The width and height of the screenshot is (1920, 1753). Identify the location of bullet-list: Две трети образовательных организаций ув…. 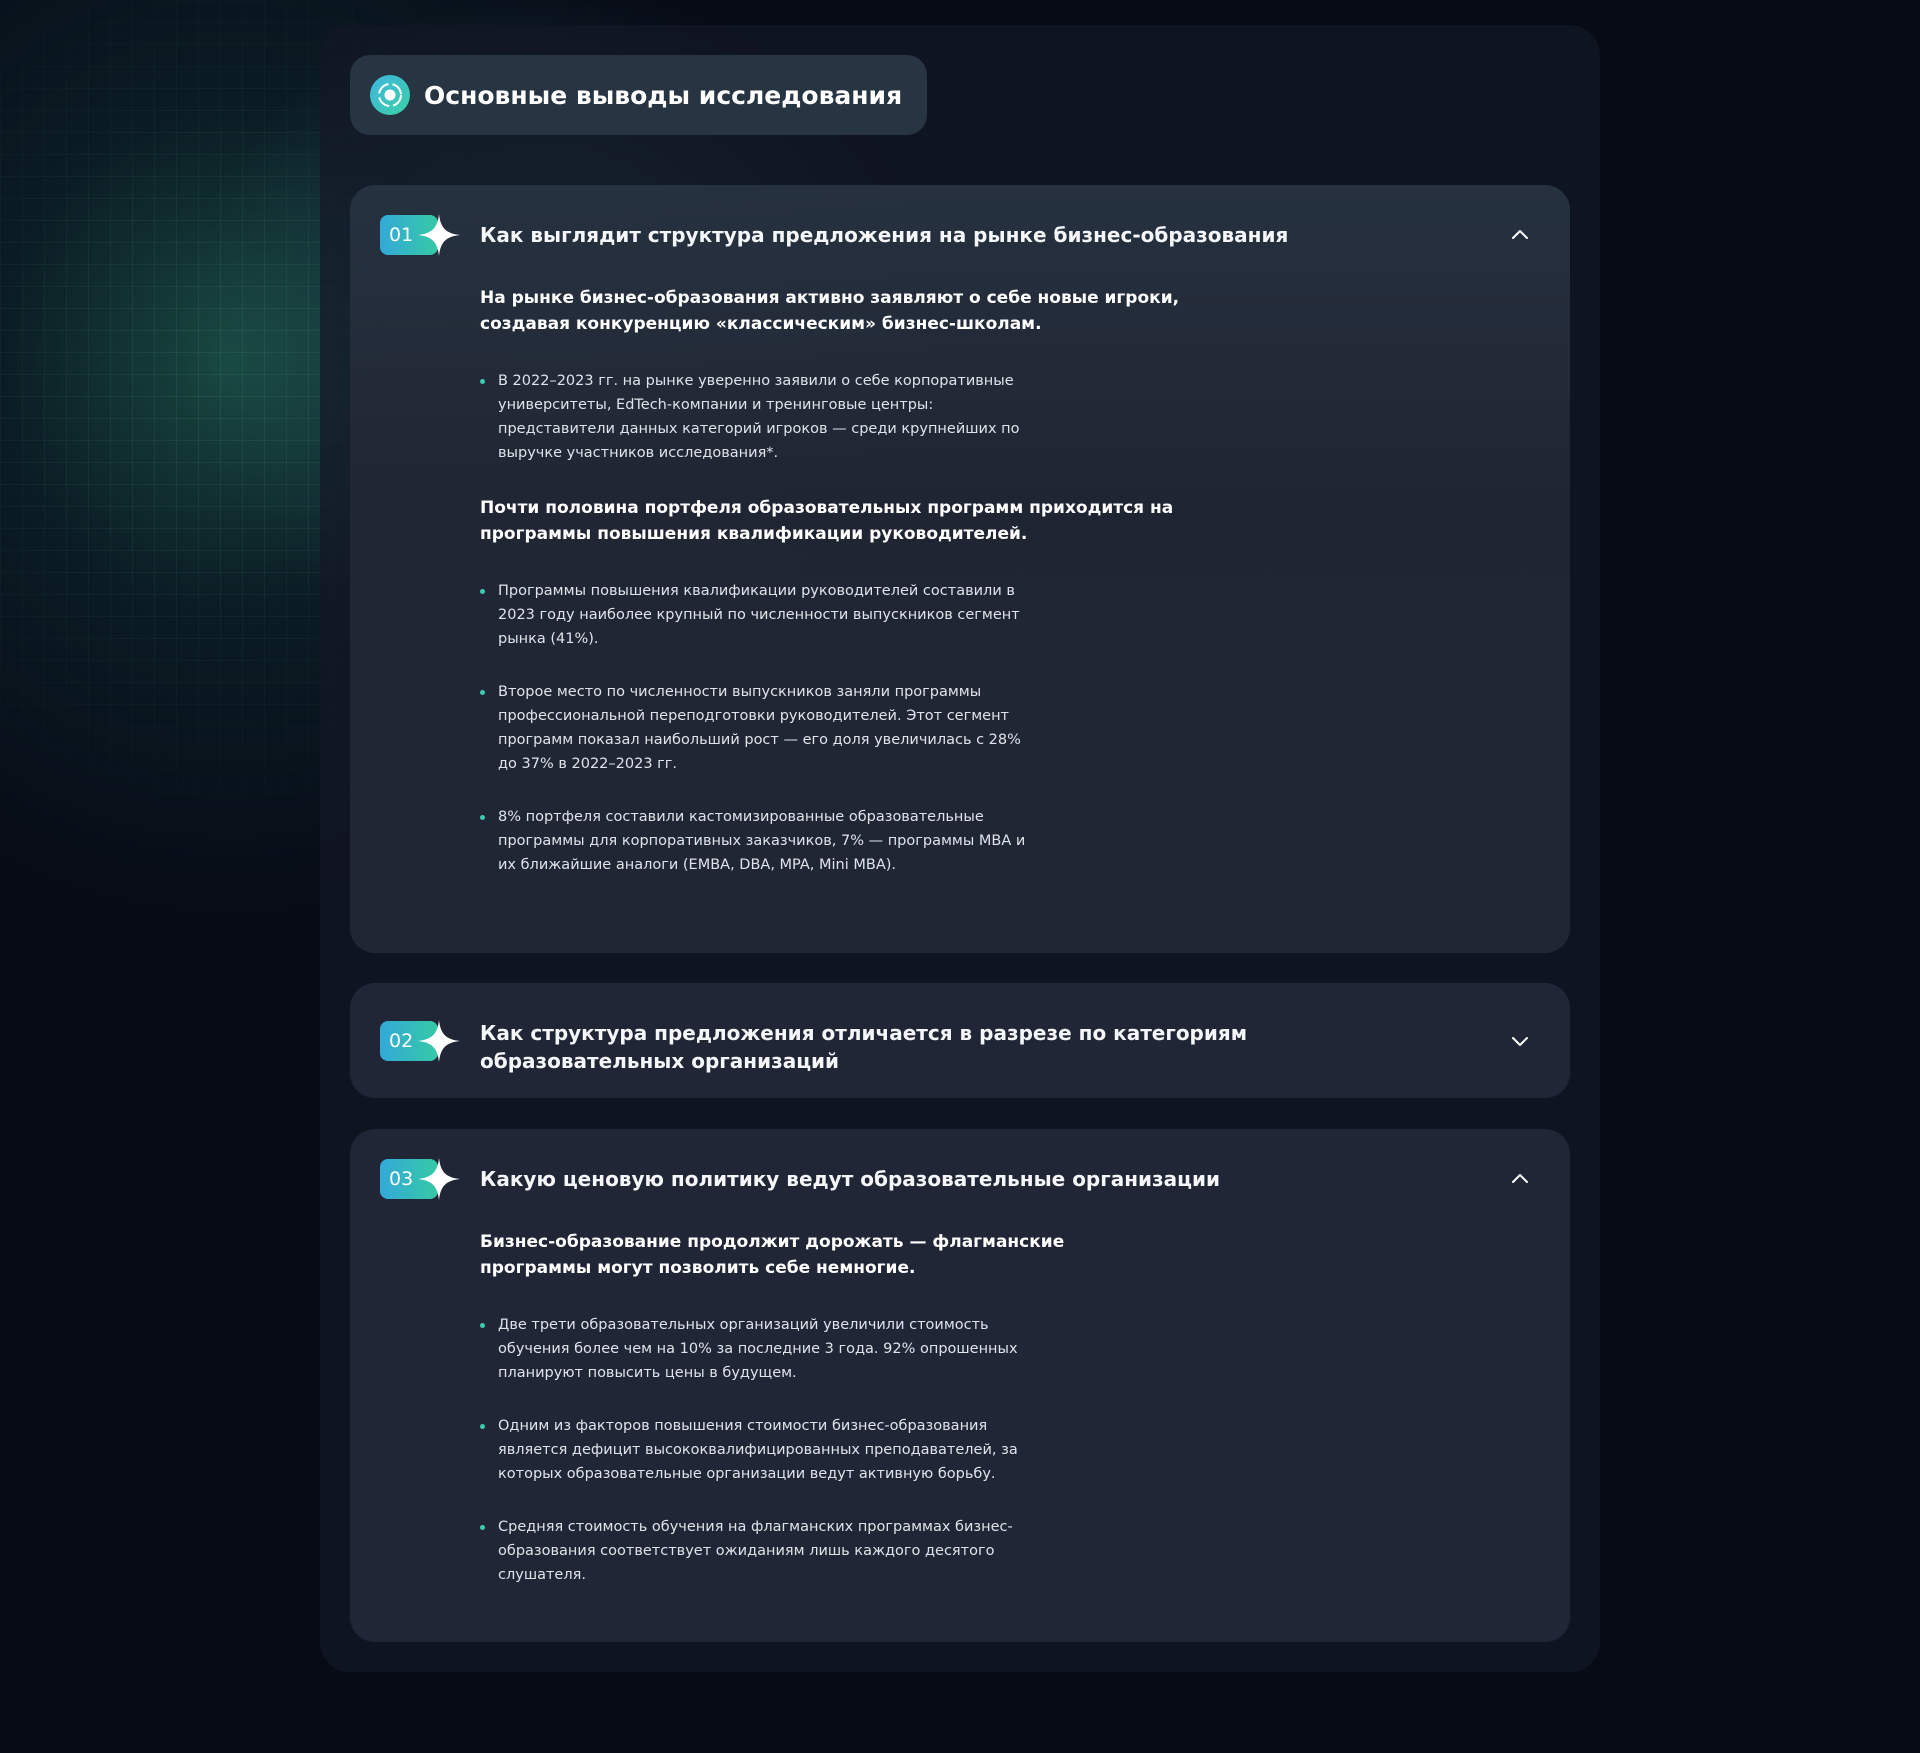
(860, 1450).